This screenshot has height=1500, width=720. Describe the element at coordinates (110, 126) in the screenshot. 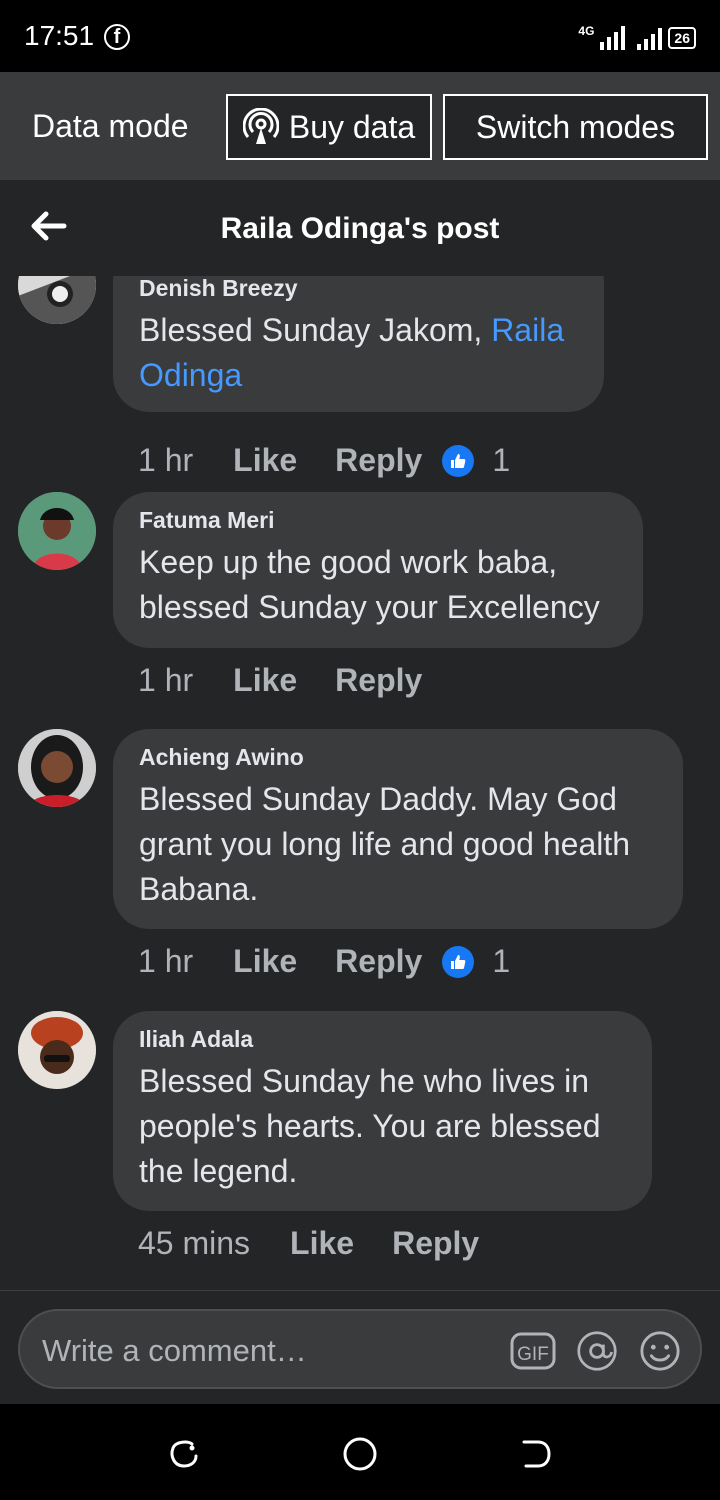

I see `data-mode-label: Data mode` at that location.